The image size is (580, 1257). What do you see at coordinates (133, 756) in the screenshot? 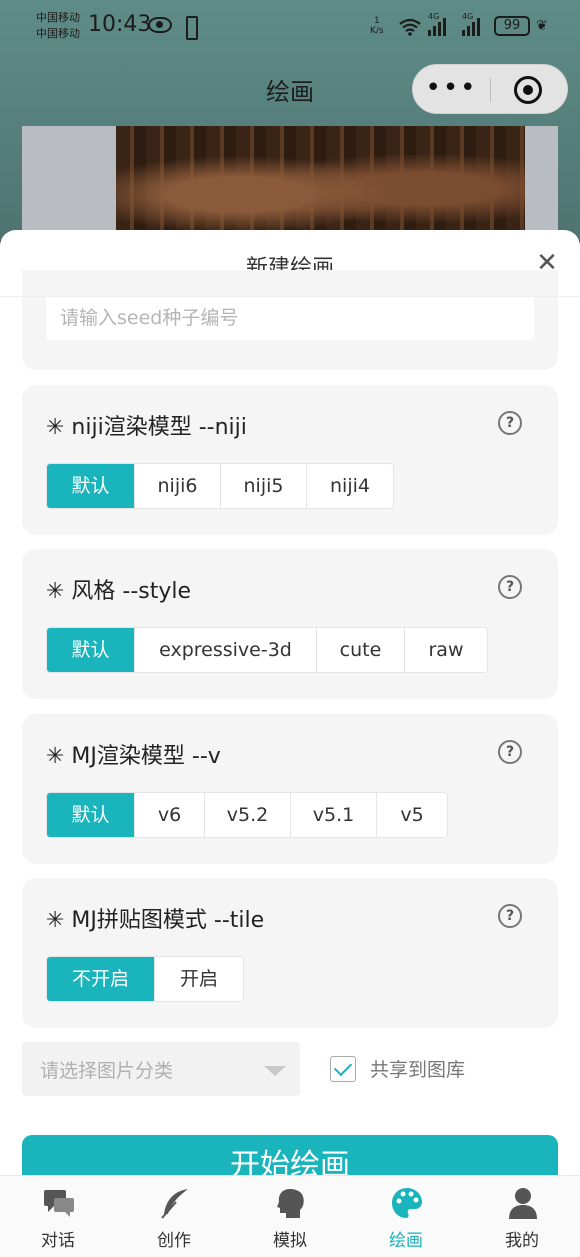
I see `option-title: ✳ MJ渲染模型 --v` at bounding box center [133, 756].